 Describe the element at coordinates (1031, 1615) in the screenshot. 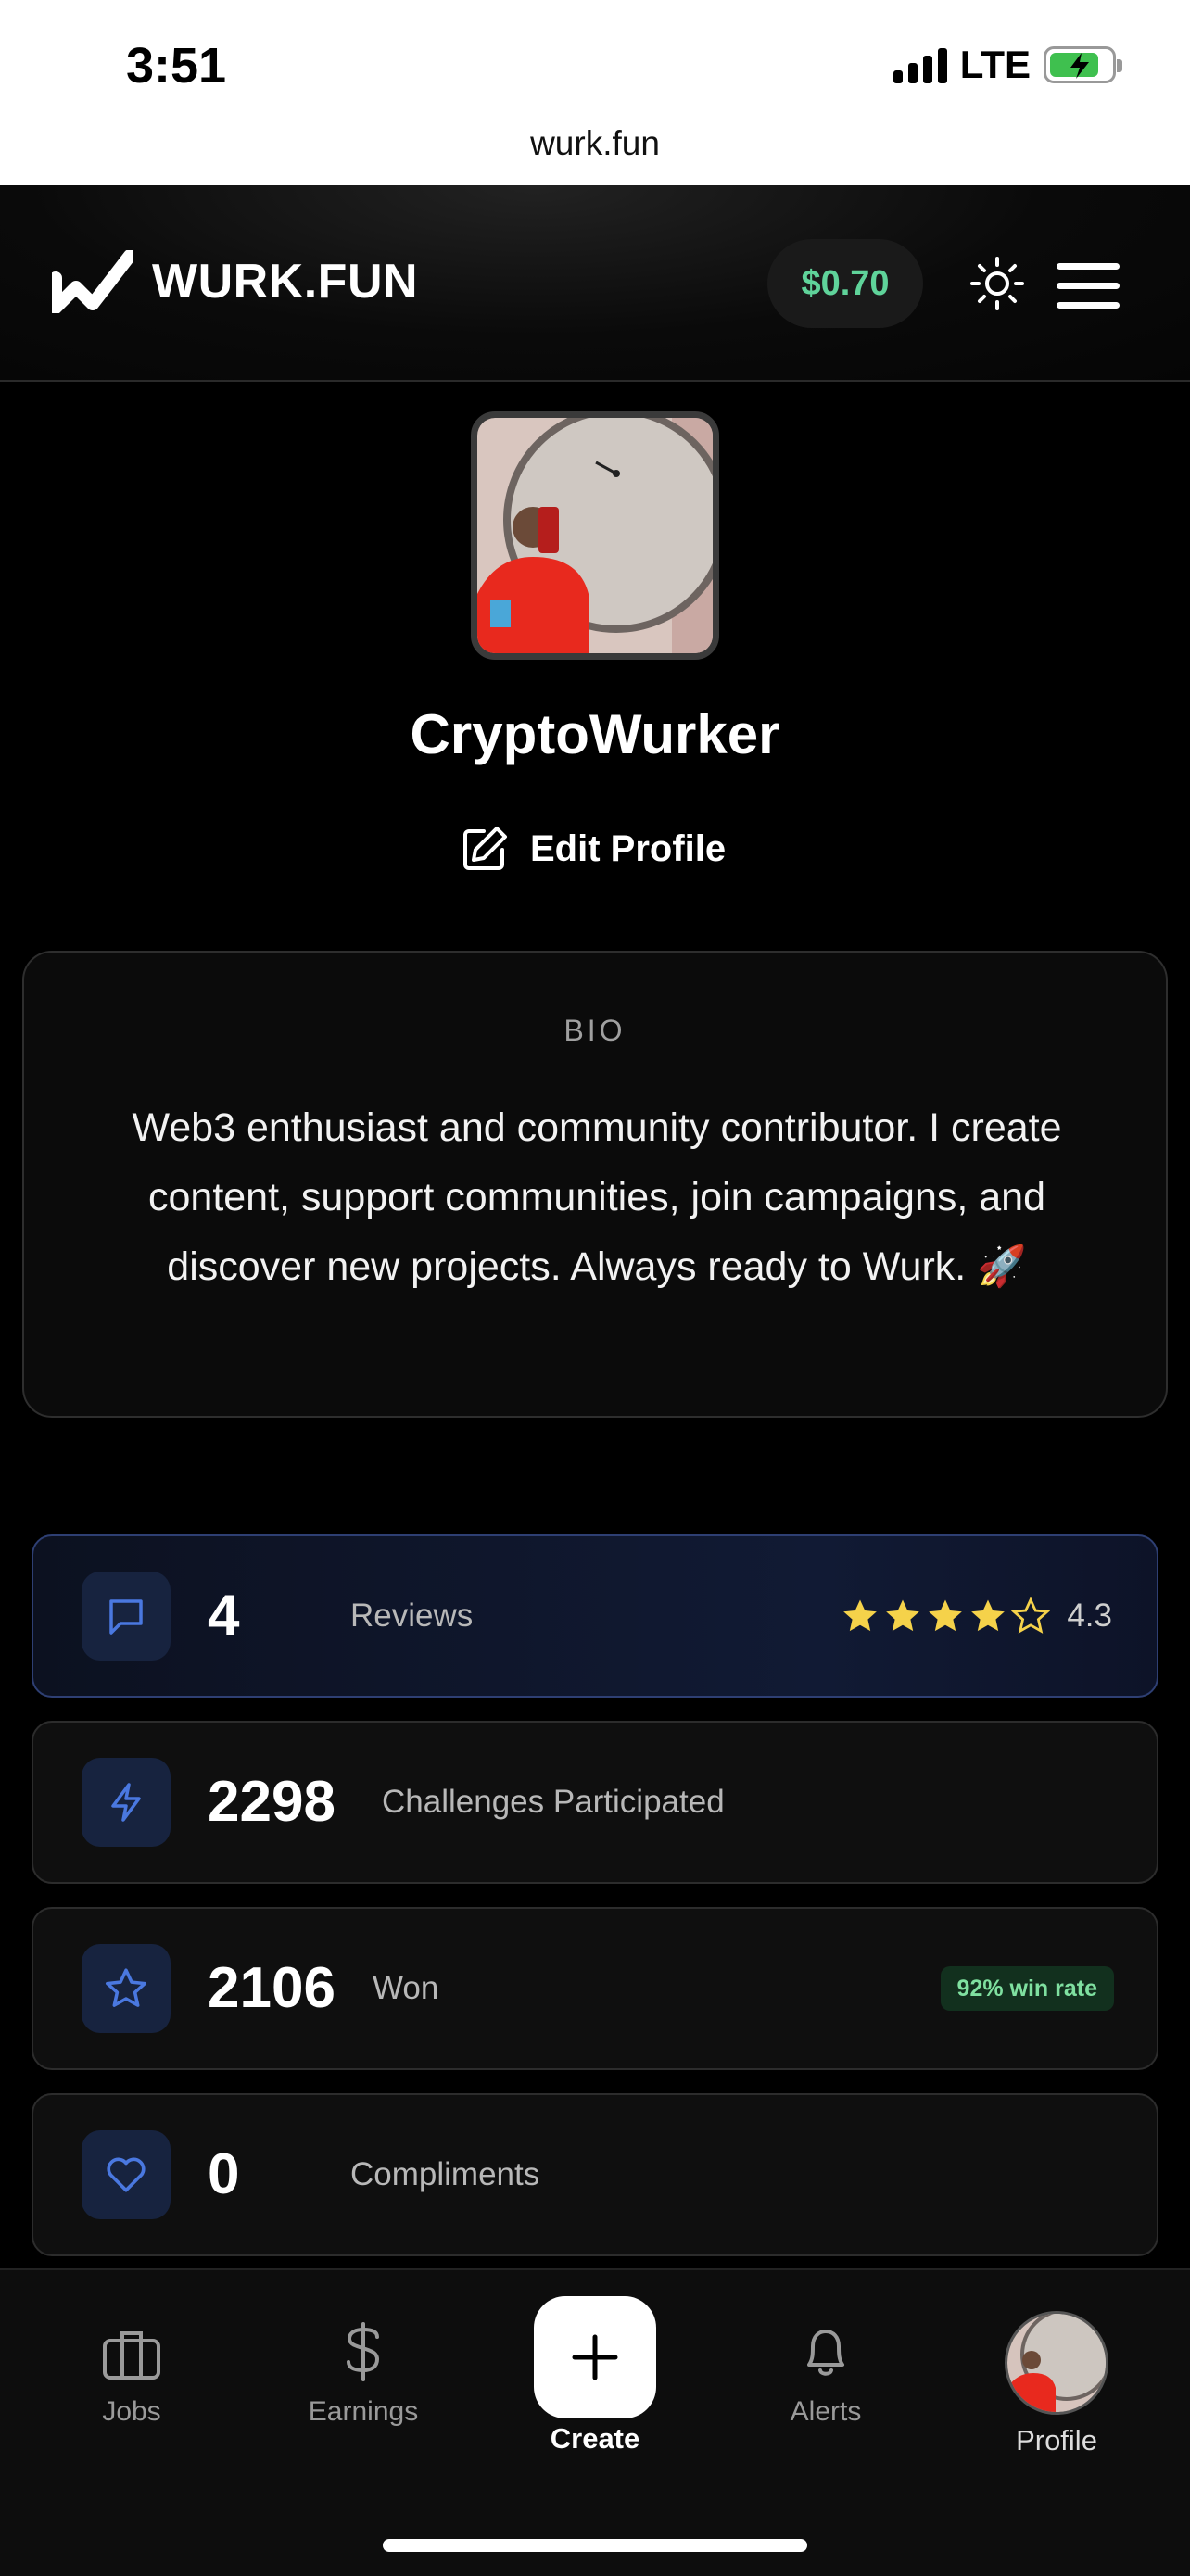

I see `star-outline-icon` at that location.